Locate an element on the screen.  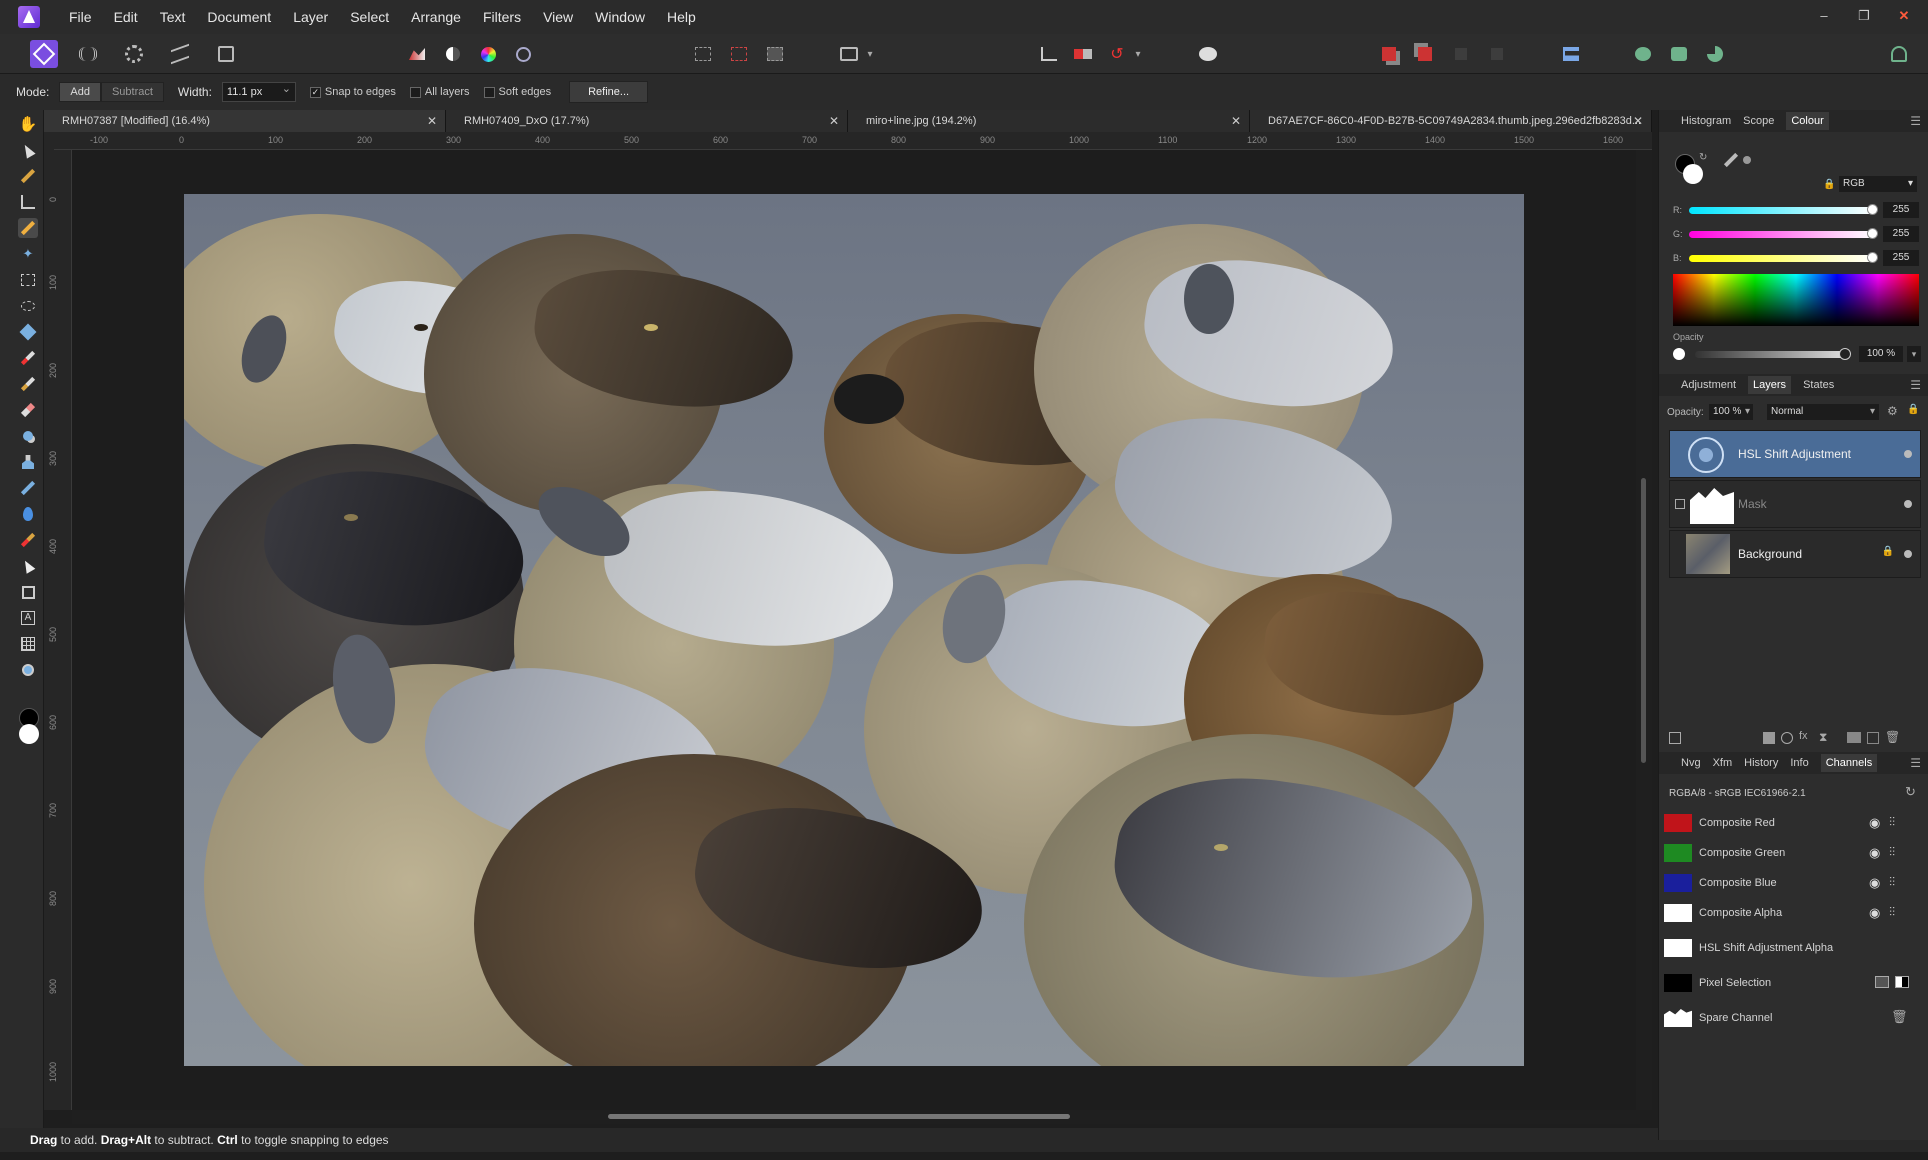
clone-tool-icon is located at coordinates (28, 462).